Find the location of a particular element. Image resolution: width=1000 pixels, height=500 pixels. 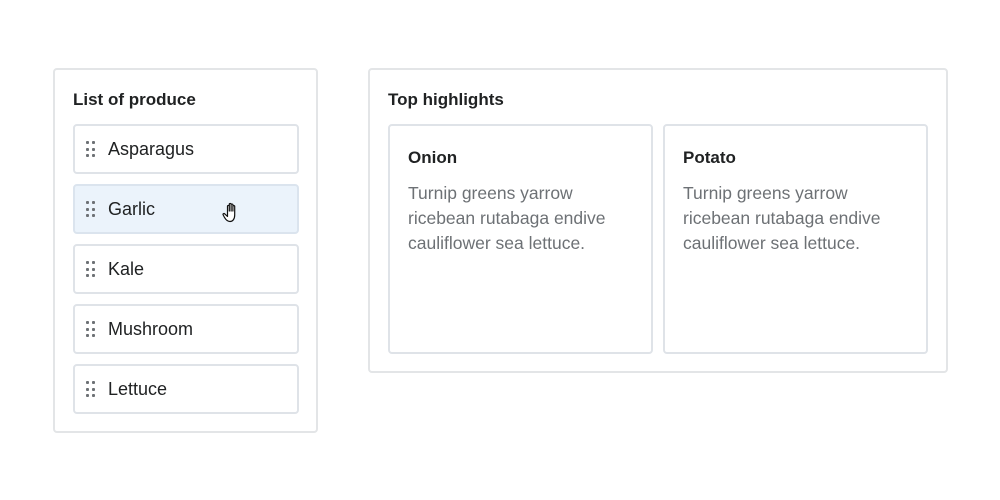

produce-list: Asparagus Garlic Kale Mushroom Lettuce is located at coordinates (186, 274).